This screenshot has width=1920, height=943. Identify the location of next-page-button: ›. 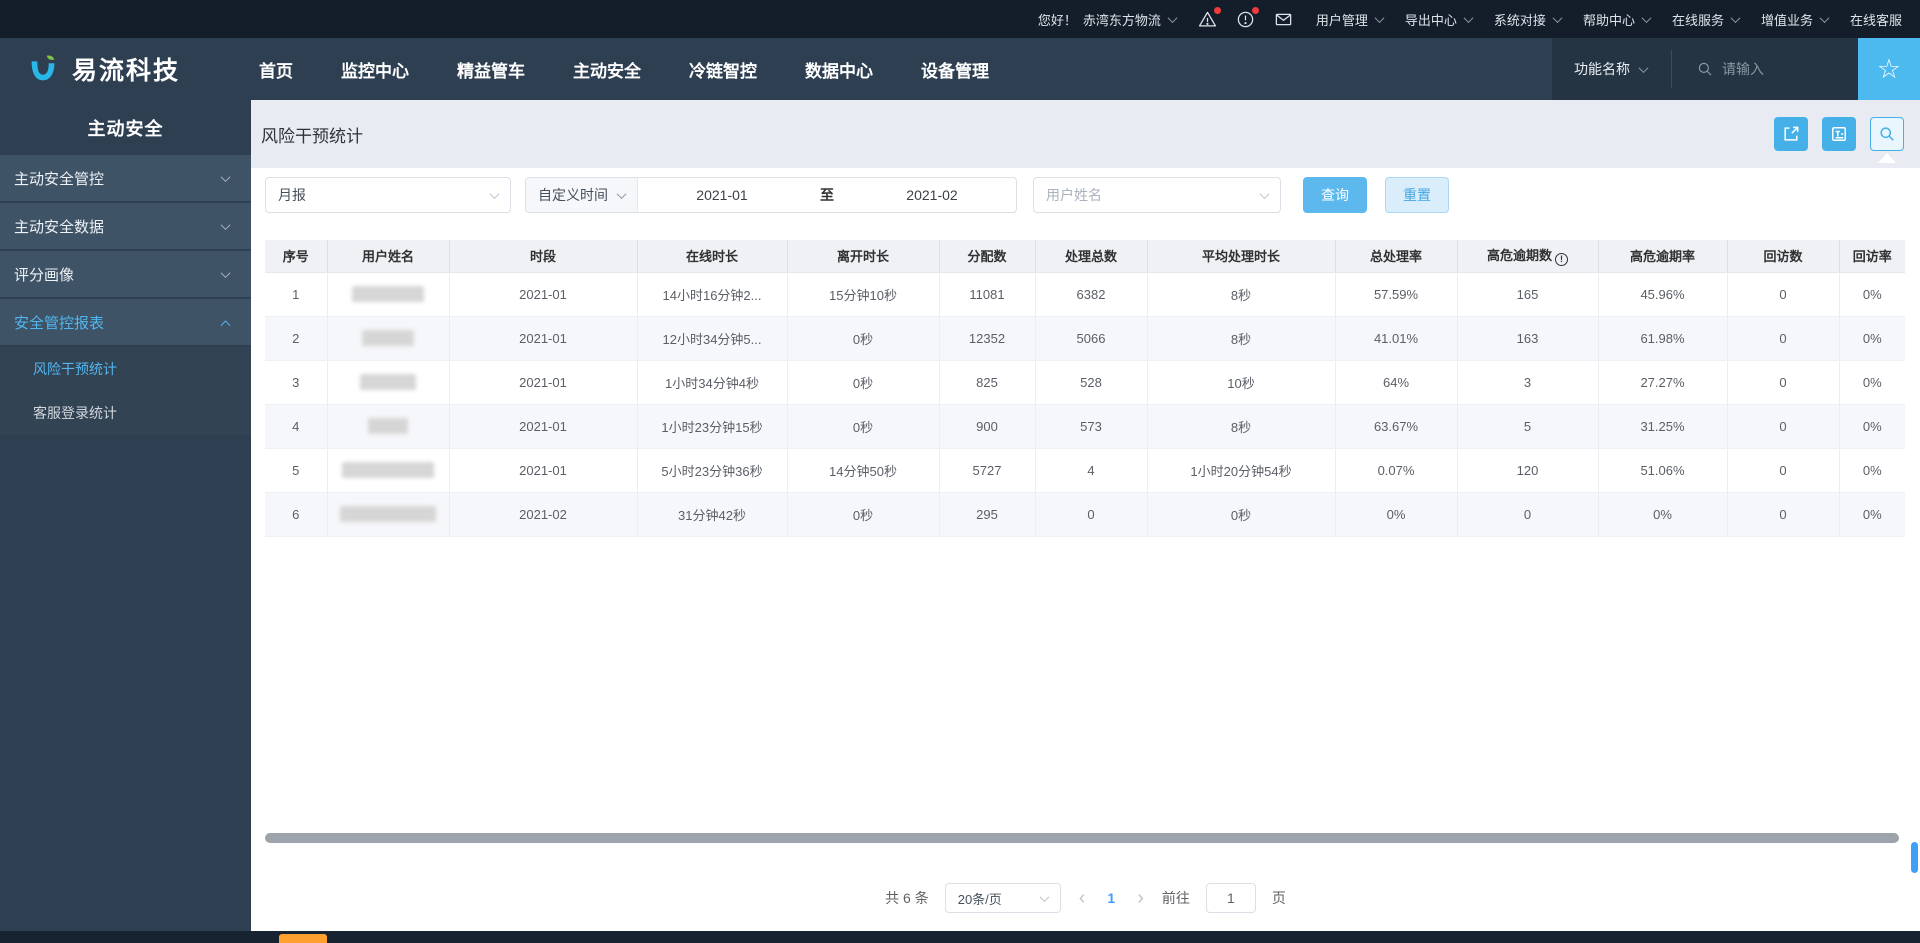
(1140, 898).